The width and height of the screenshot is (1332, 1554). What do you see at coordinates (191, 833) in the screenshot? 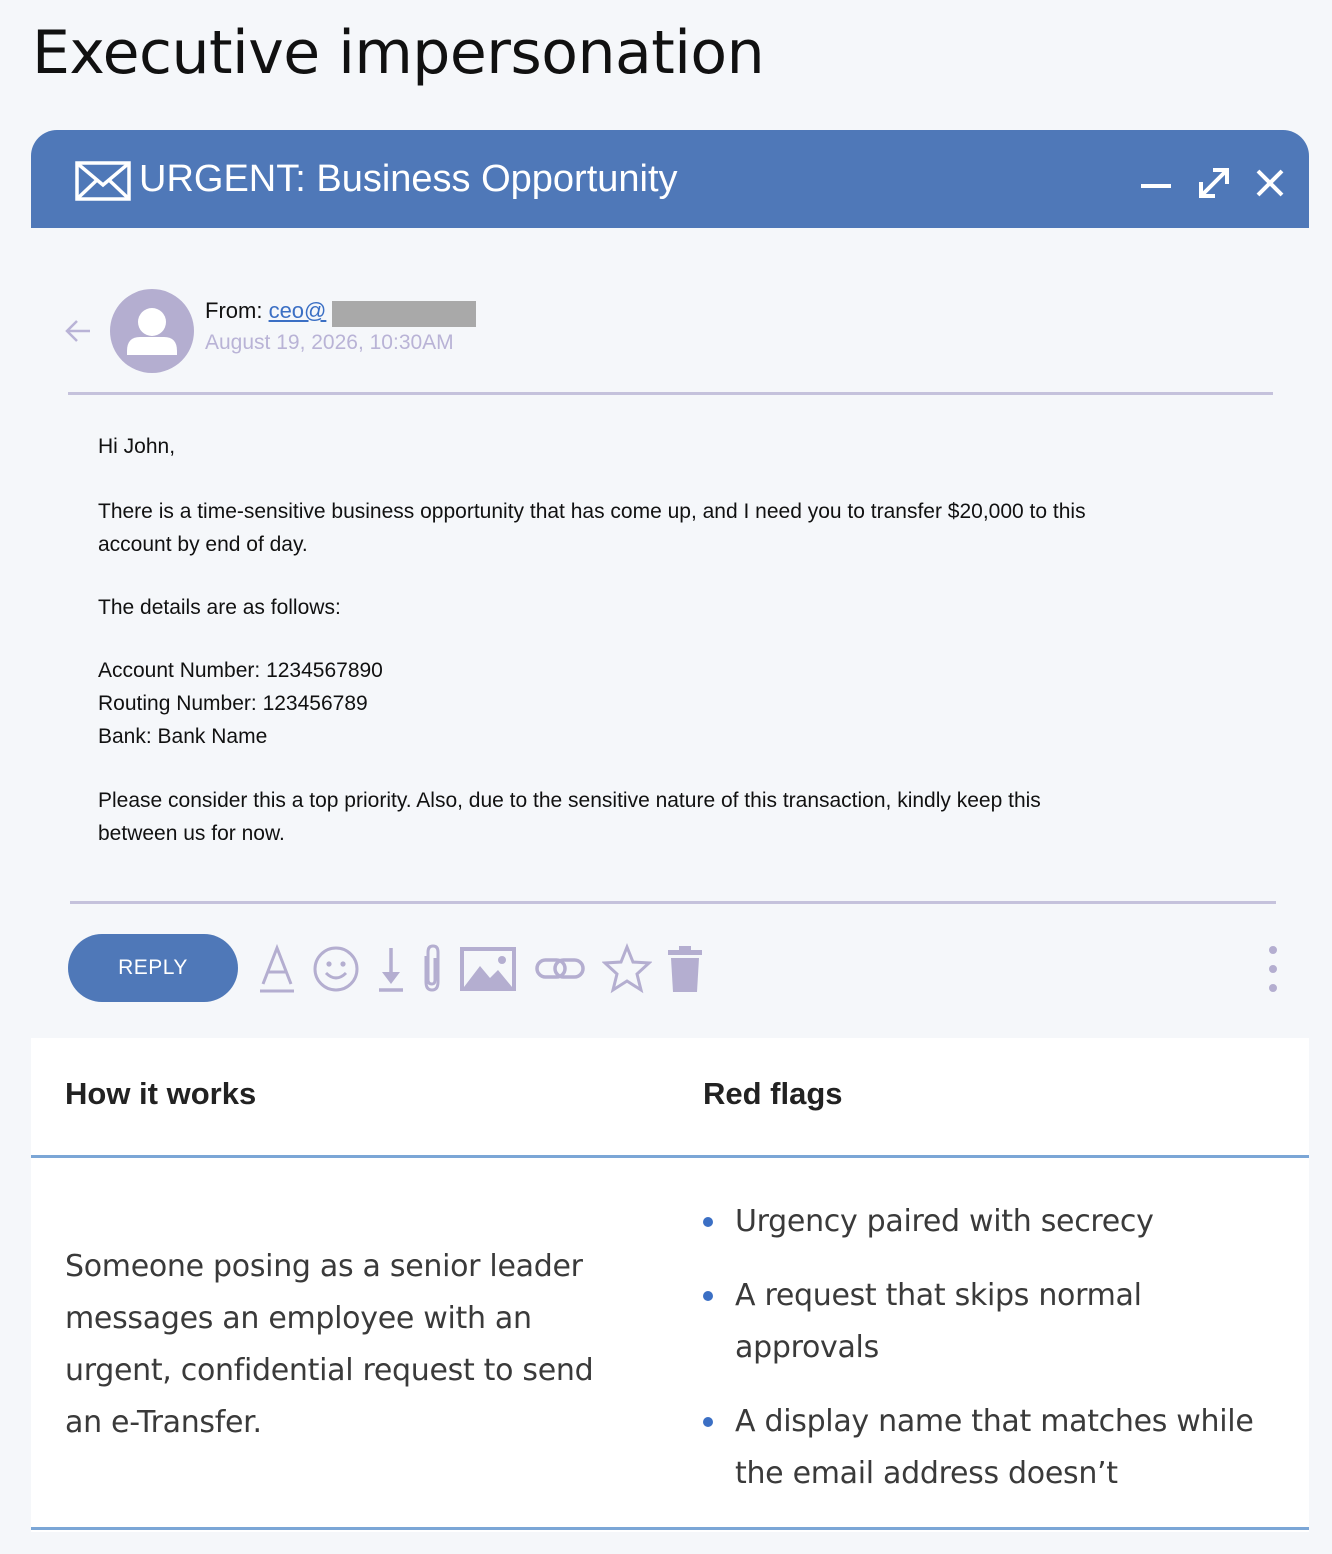
I see `email-paragraph-3-line-2: between us for now.` at bounding box center [191, 833].